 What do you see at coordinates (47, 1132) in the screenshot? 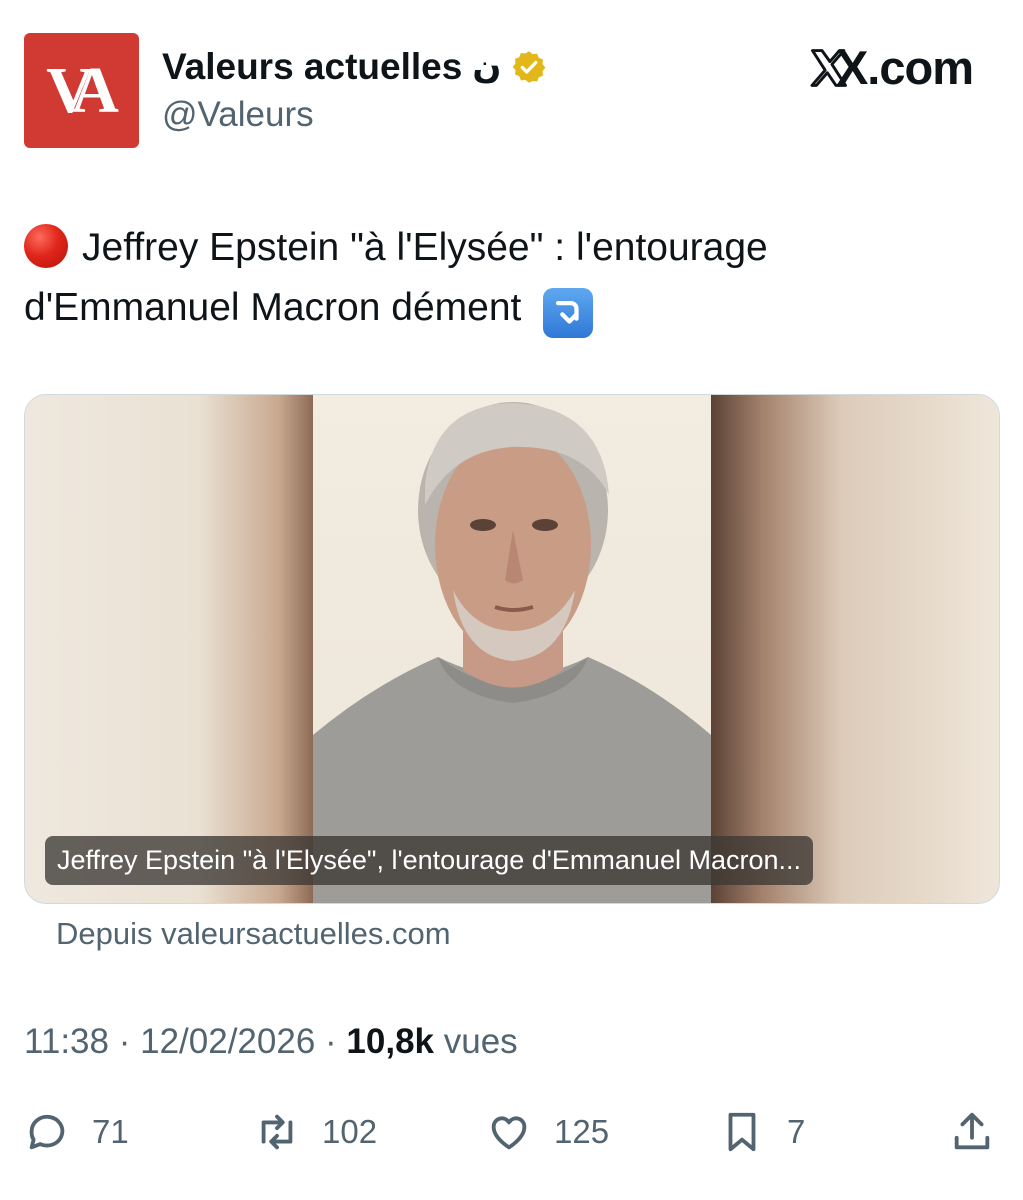
I see `reply-icon` at bounding box center [47, 1132].